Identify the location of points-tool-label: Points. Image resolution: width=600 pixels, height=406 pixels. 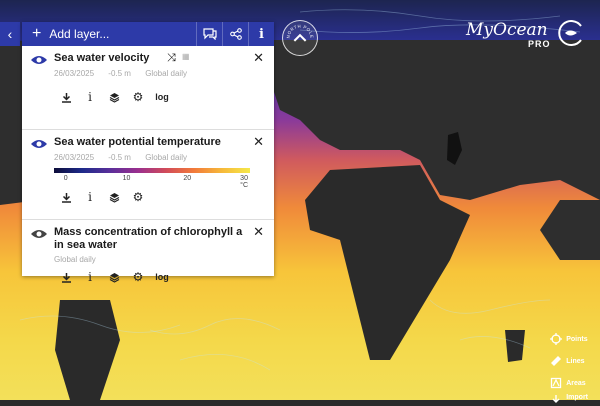
(577, 339).